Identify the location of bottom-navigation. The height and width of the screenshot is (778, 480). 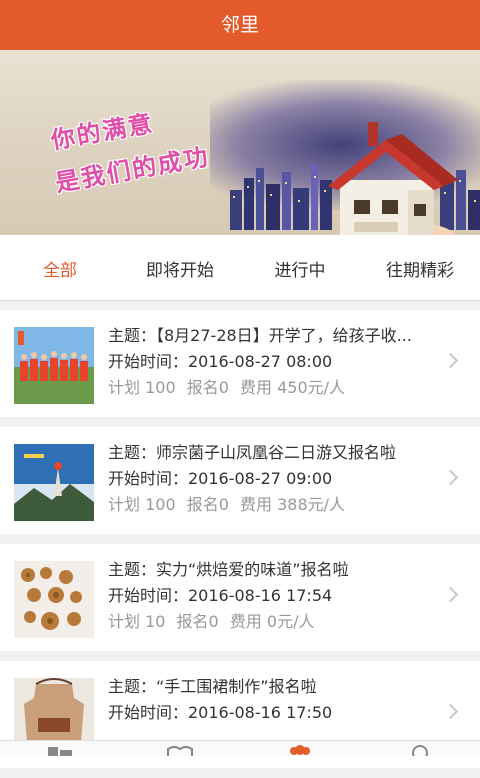
(240, 748).